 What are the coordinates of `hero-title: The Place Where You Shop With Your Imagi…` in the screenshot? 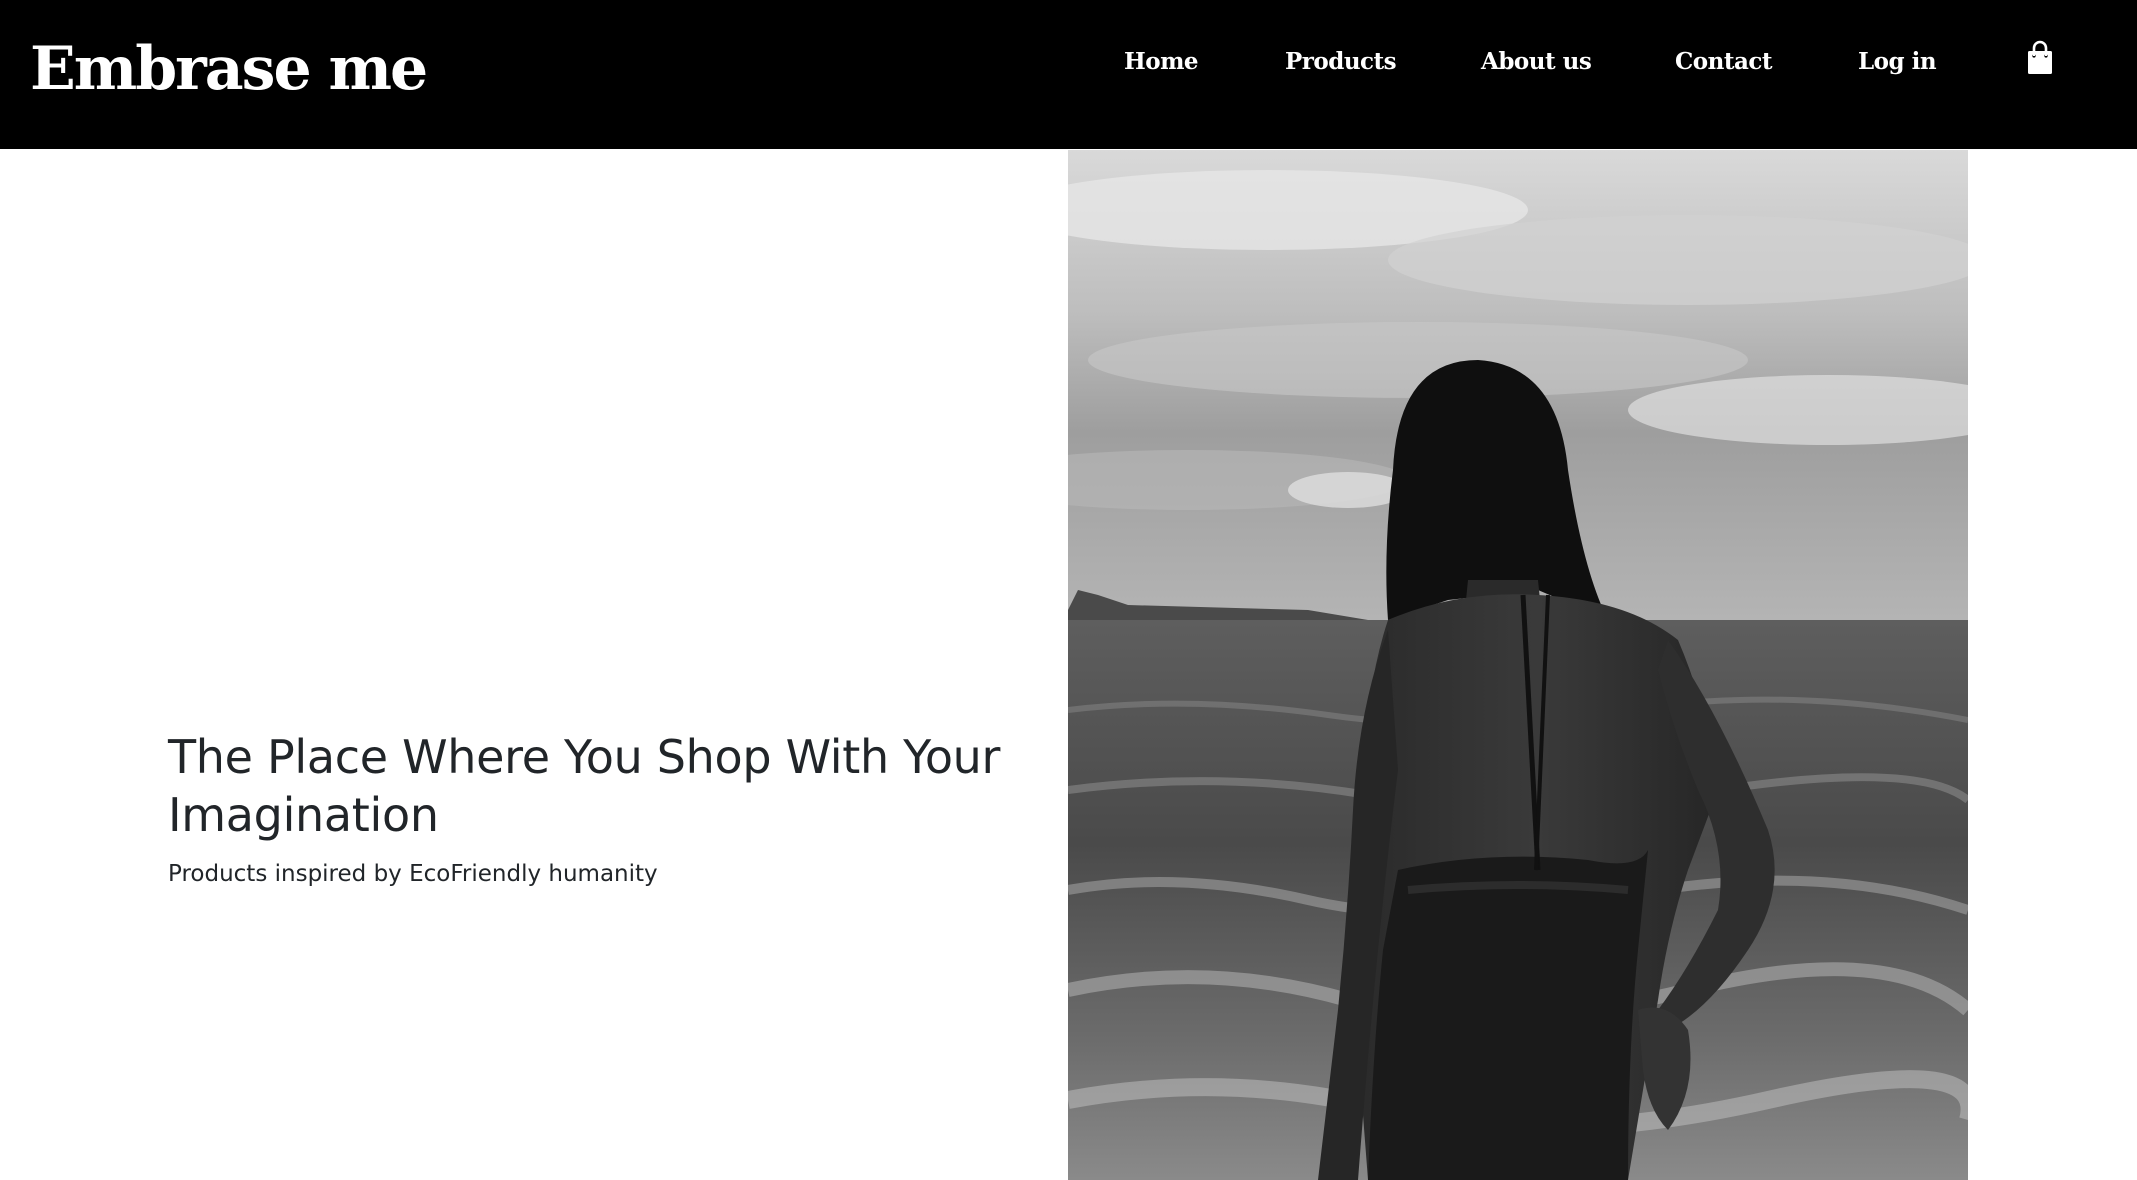 It's located at (584, 786).